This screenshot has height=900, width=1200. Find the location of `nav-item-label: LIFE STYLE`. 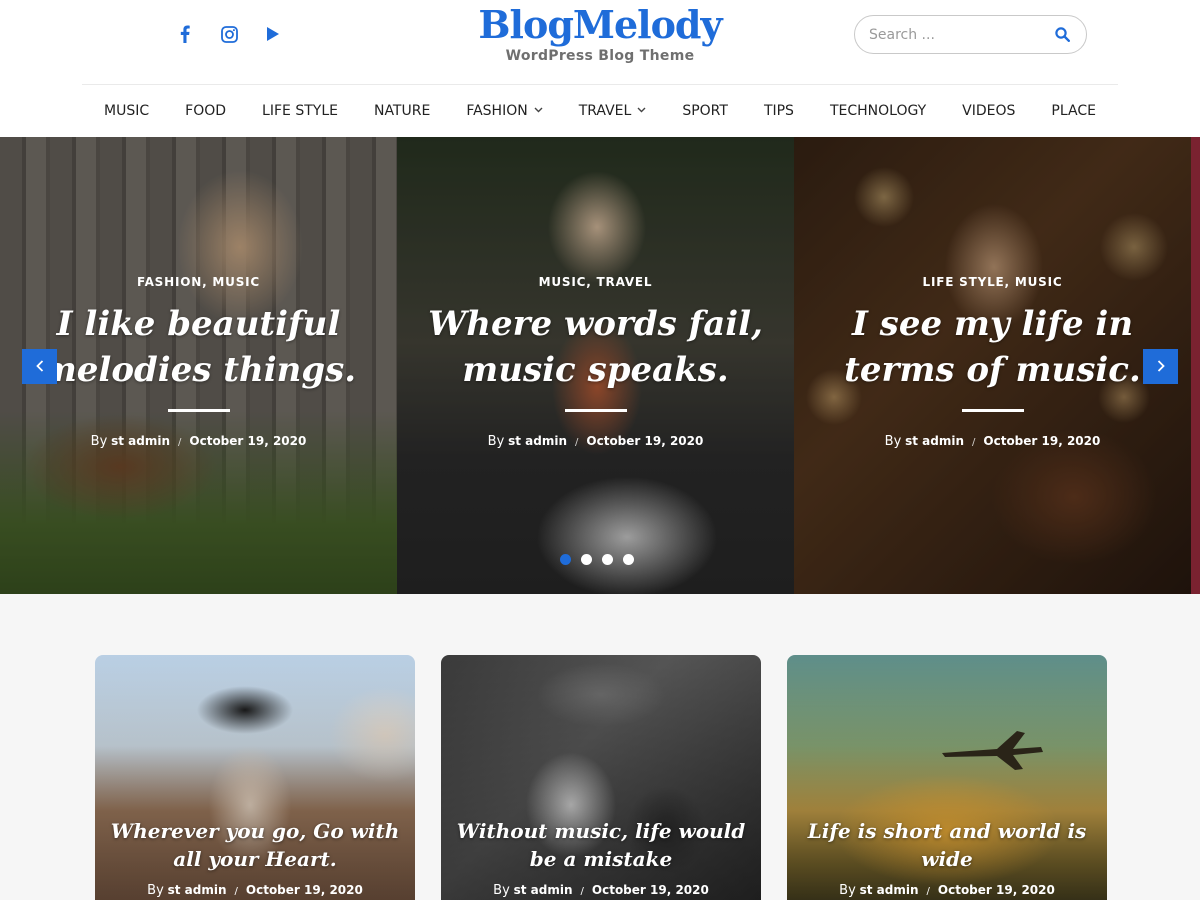

nav-item-label: LIFE STYLE is located at coordinates (300, 111).